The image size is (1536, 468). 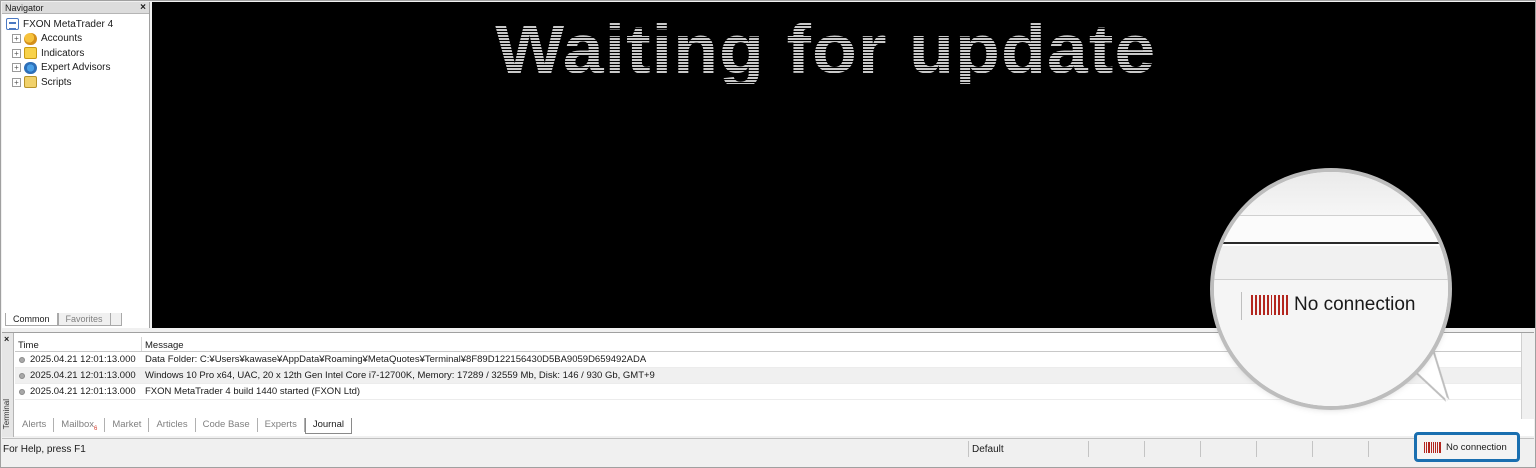 I want to click on tree-item-indicators: + Indicators, so click(x=75, y=53).